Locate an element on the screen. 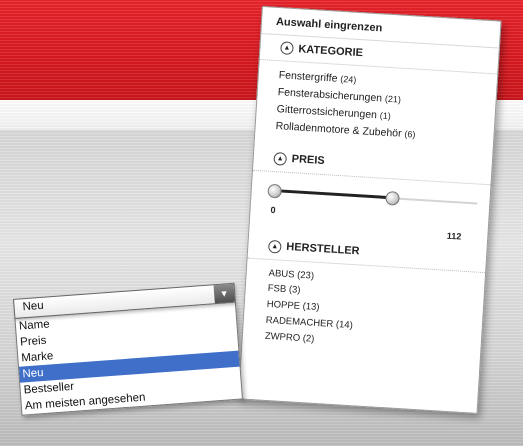 Image resolution: width=523 pixels, height=446 pixels. dropdown-arrow-icon: ▼ is located at coordinates (224, 293).